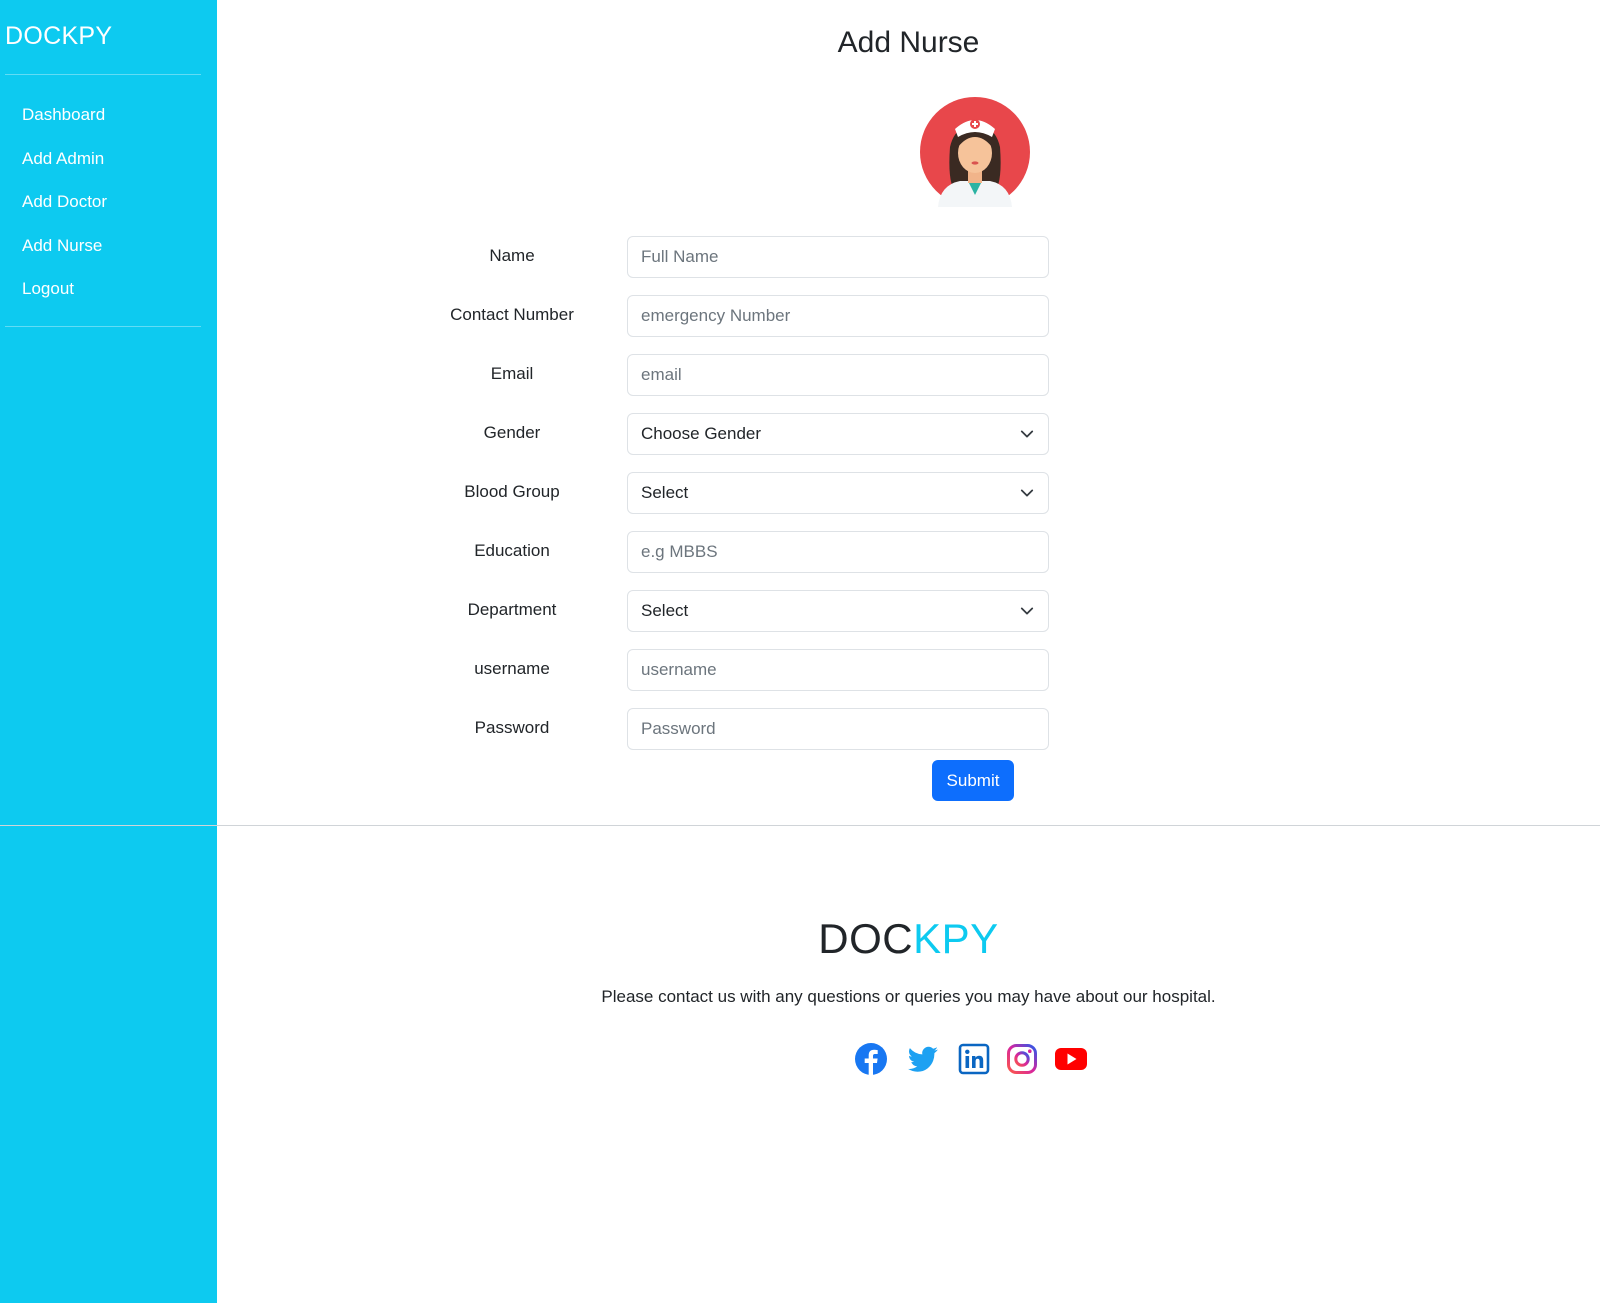  What do you see at coordinates (512, 432) in the screenshot?
I see `gender-label: Gender` at bounding box center [512, 432].